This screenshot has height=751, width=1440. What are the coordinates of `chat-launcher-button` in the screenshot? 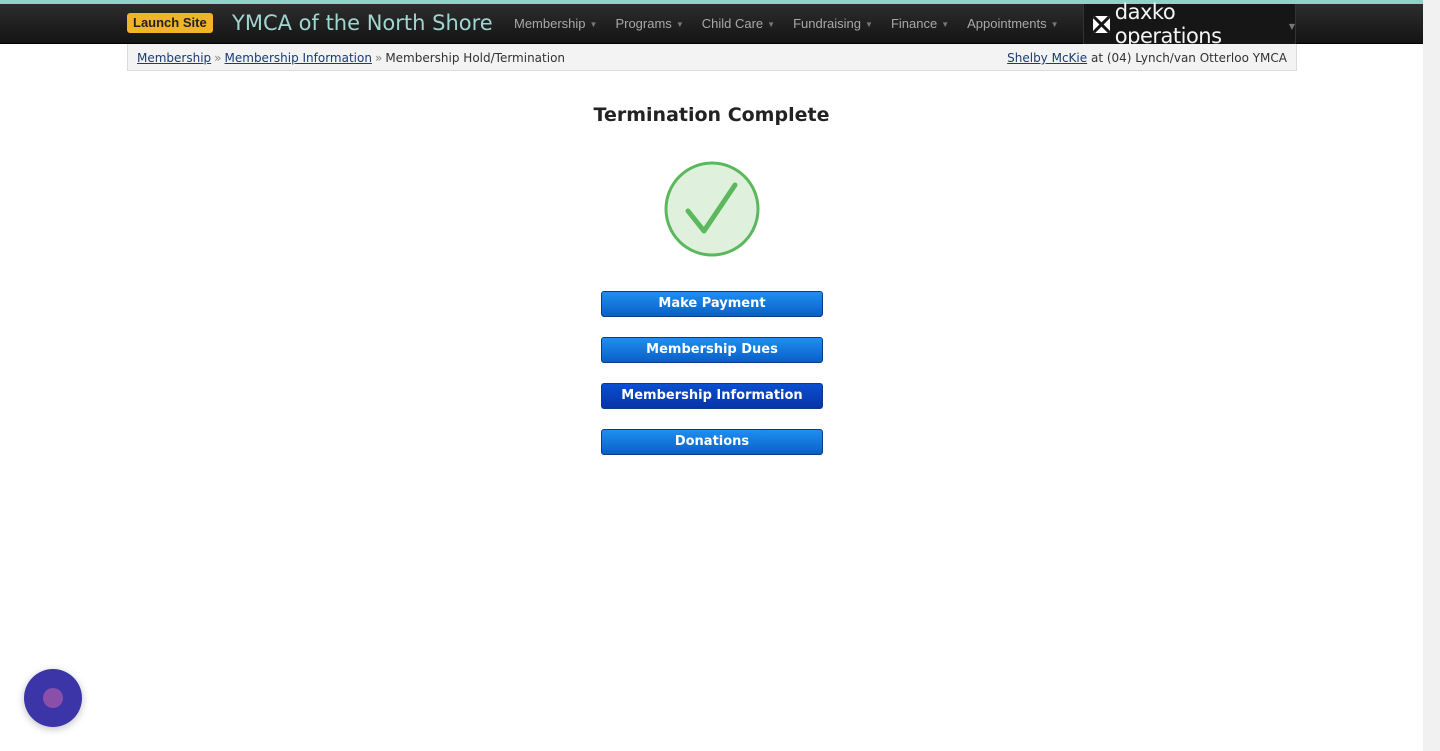 It's located at (53, 698).